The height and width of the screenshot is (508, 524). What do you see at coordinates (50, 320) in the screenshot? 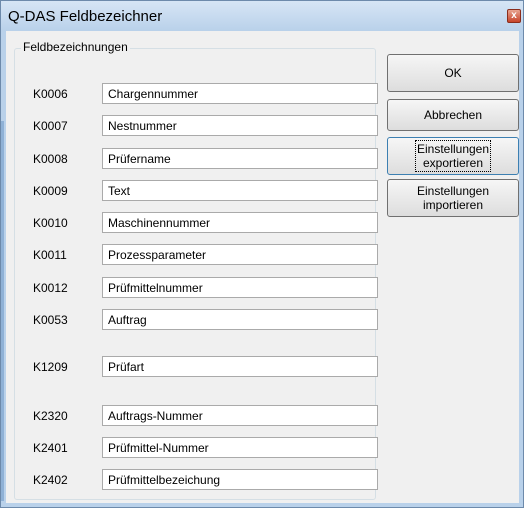
I see `field-code-k0053: K0053` at bounding box center [50, 320].